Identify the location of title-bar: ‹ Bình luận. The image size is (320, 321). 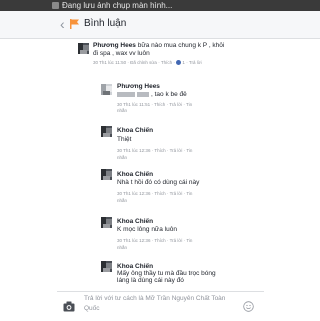
(160, 25).